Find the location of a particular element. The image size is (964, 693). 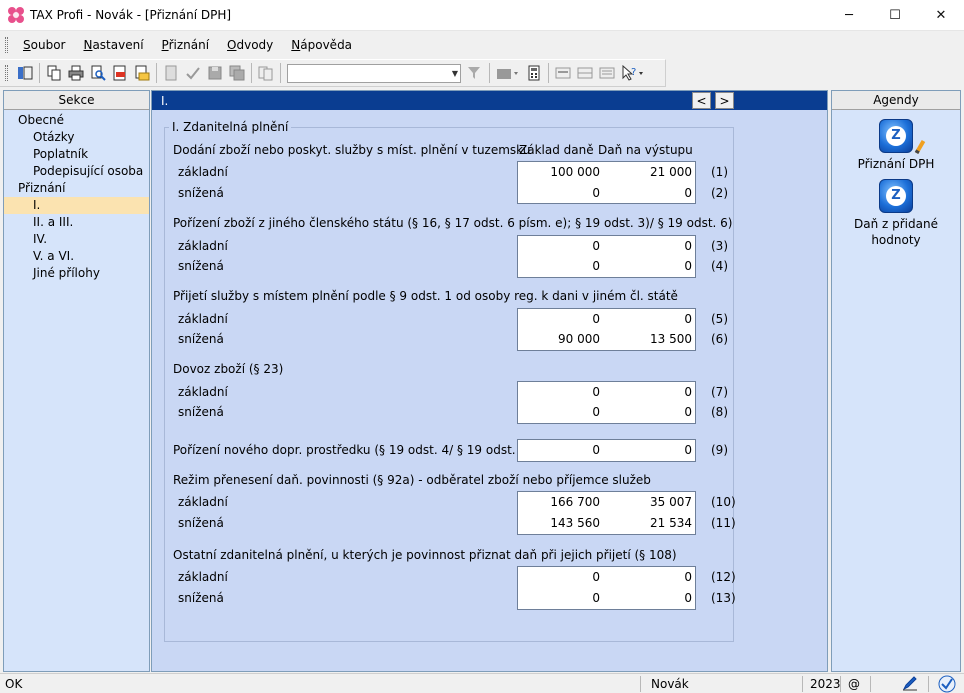

print-button is located at coordinates (76, 73).